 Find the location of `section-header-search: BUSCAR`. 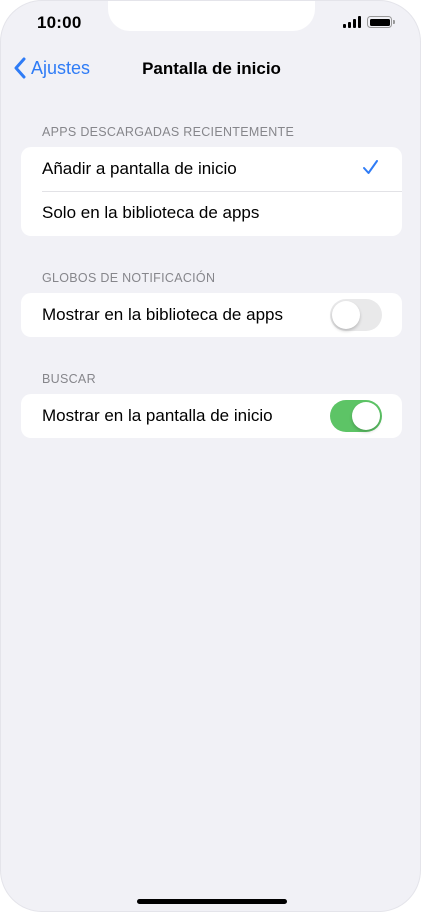

section-header-search: BUSCAR is located at coordinates (69, 379).